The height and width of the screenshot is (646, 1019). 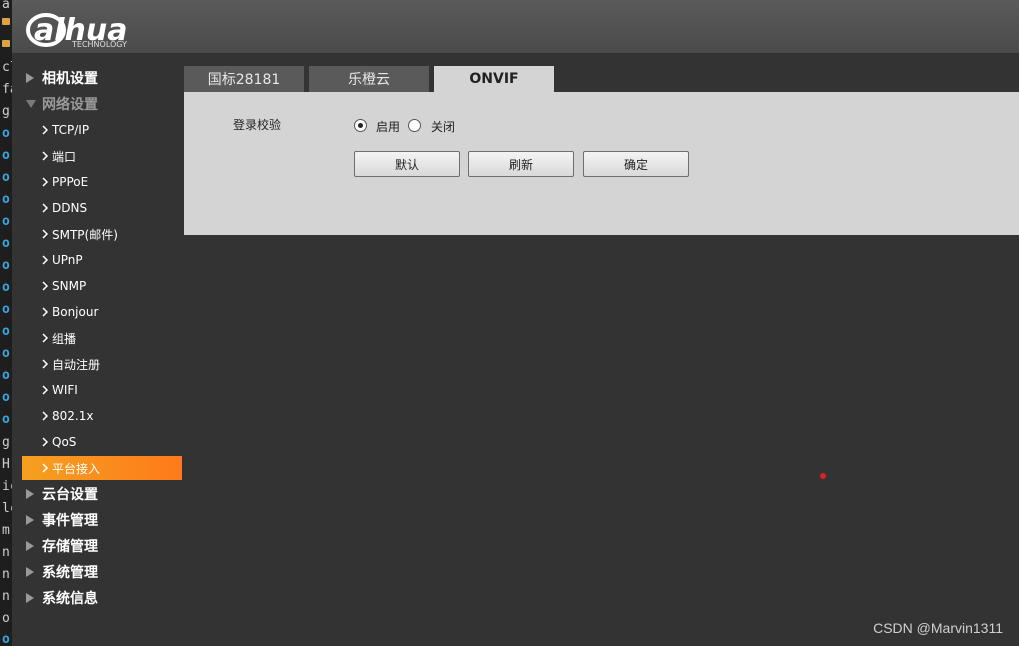 What do you see at coordinates (97, 130) in the screenshot?
I see `sidebar-item-tcpip: TCP/IP` at bounding box center [97, 130].